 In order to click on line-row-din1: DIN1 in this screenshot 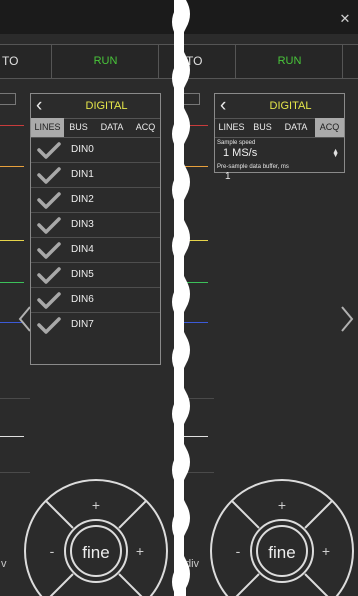, I will do `click(95, 175)`.